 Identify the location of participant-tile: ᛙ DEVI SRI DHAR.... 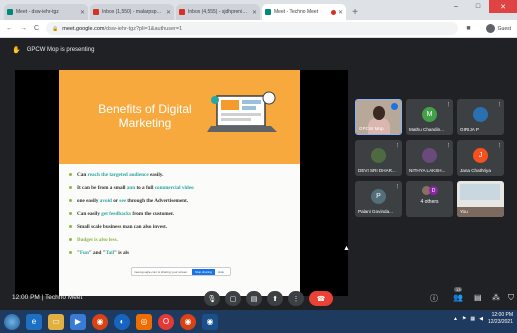
(378, 158).